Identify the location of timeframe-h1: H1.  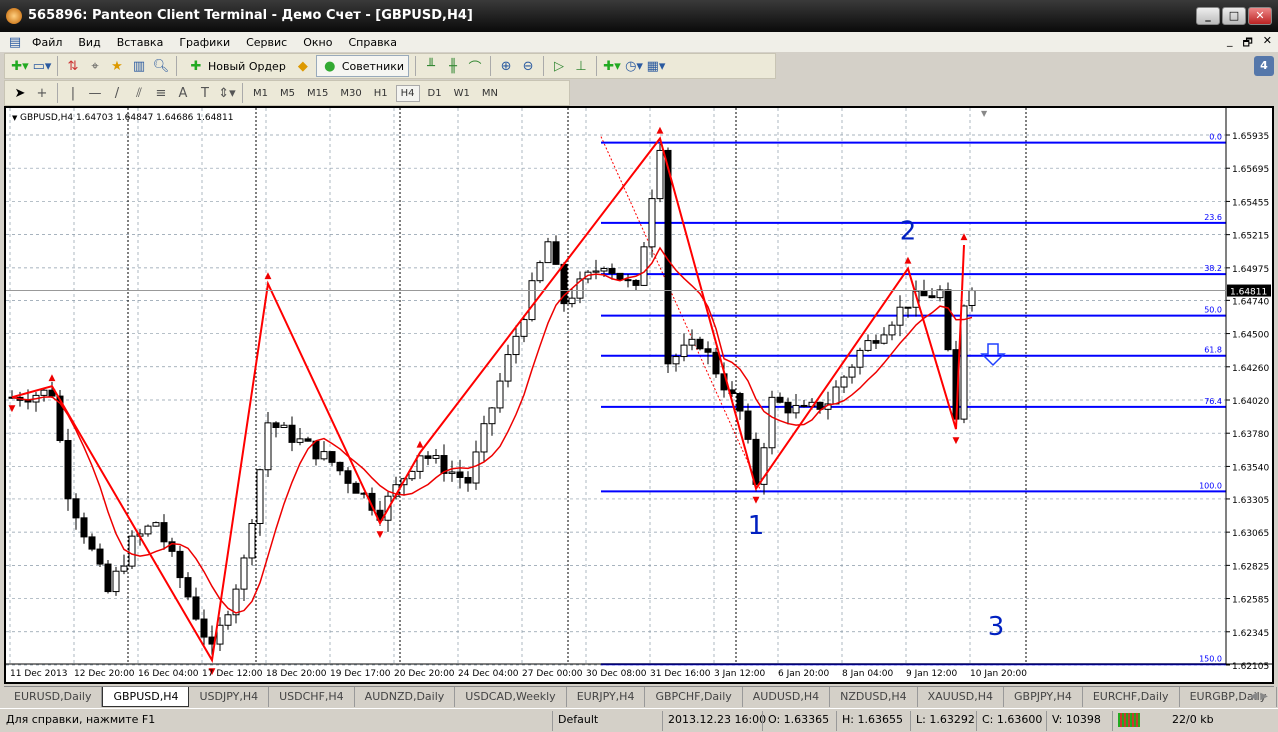
(381, 93).